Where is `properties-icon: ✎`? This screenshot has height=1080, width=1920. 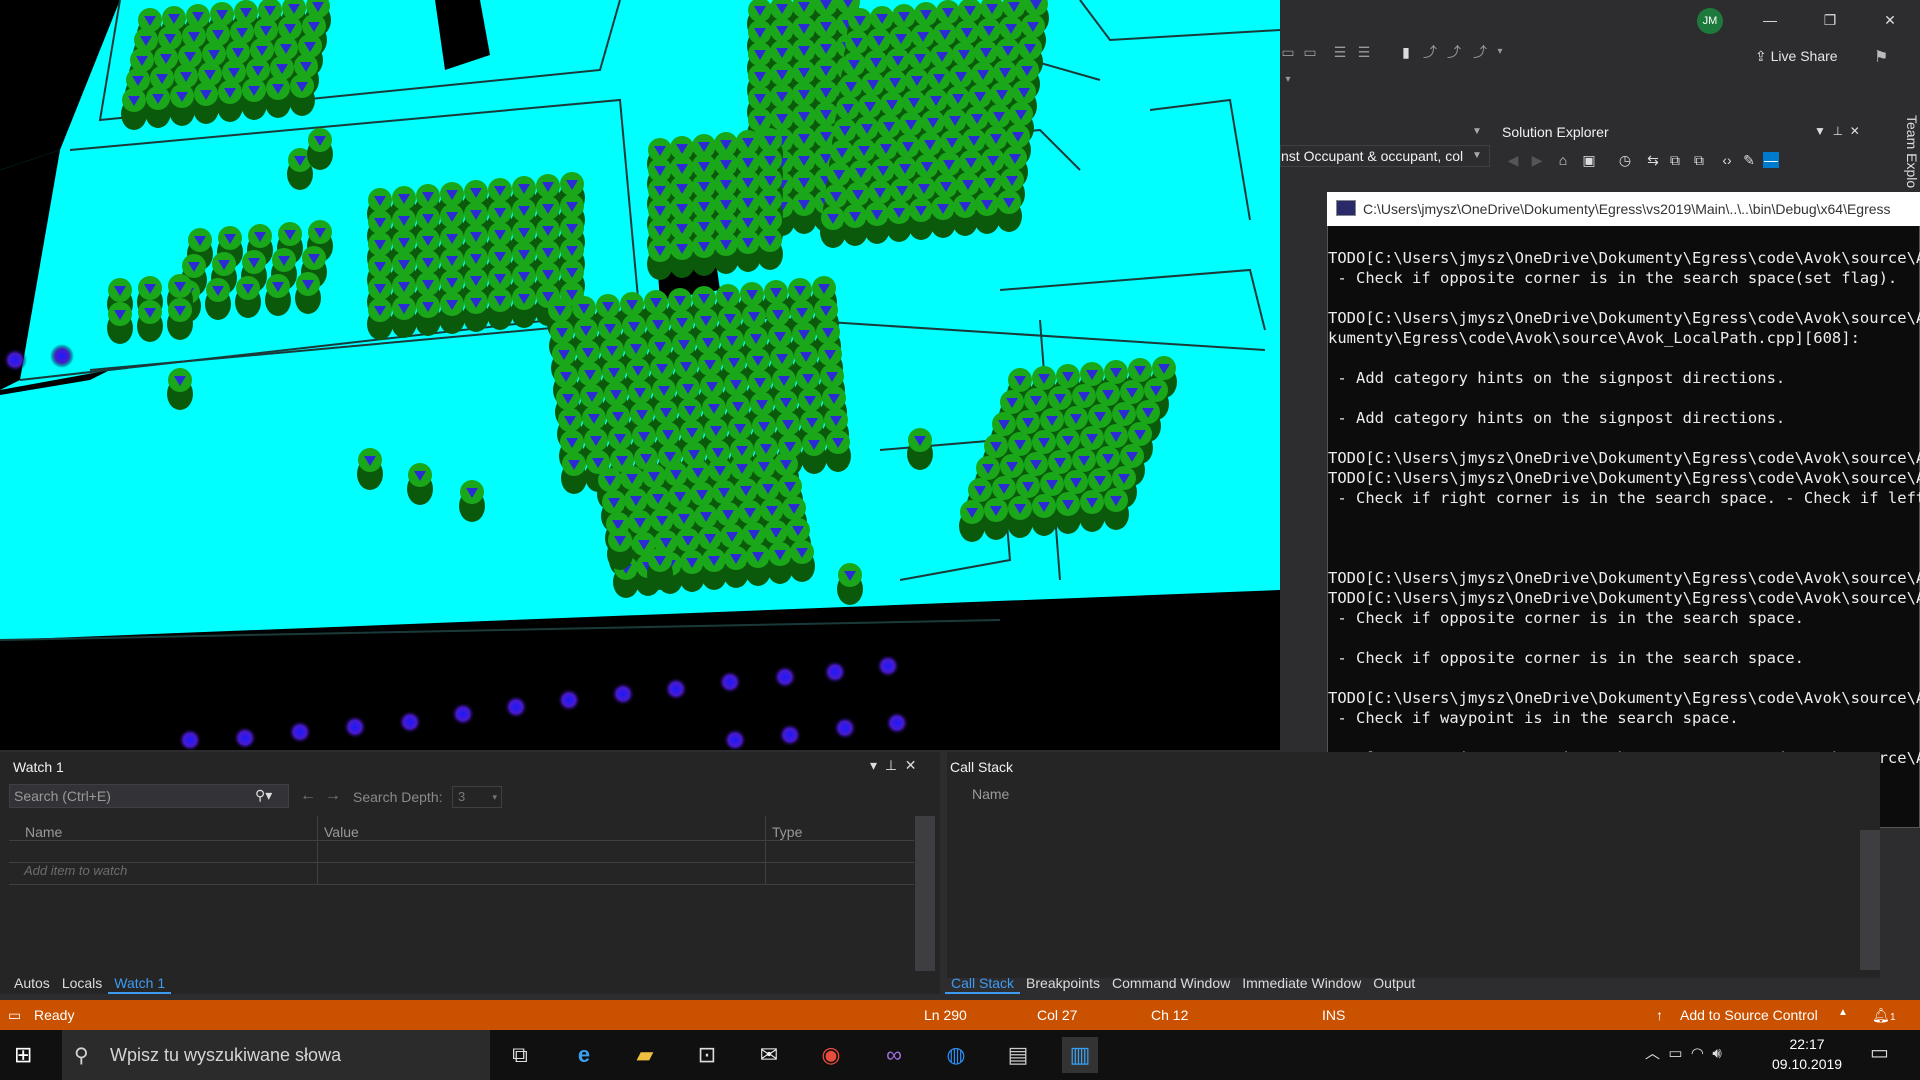 properties-icon: ✎ is located at coordinates (1749, 160).